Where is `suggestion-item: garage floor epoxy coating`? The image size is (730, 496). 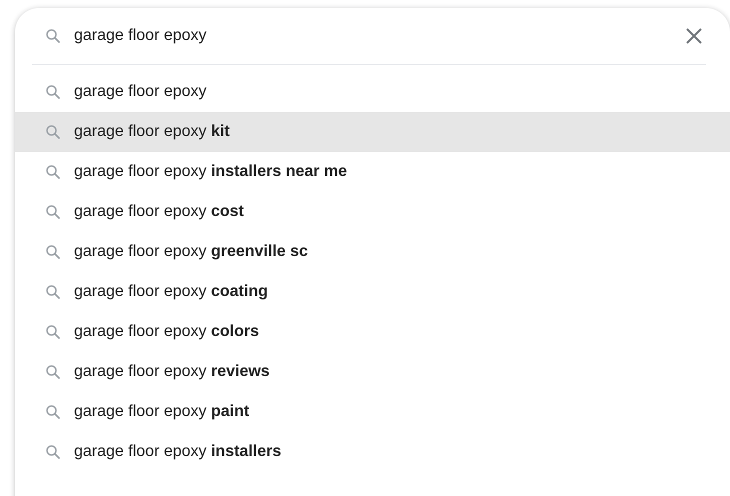
suggestion-item: garage floor epoxy coating is located at coordinates (372, 292).